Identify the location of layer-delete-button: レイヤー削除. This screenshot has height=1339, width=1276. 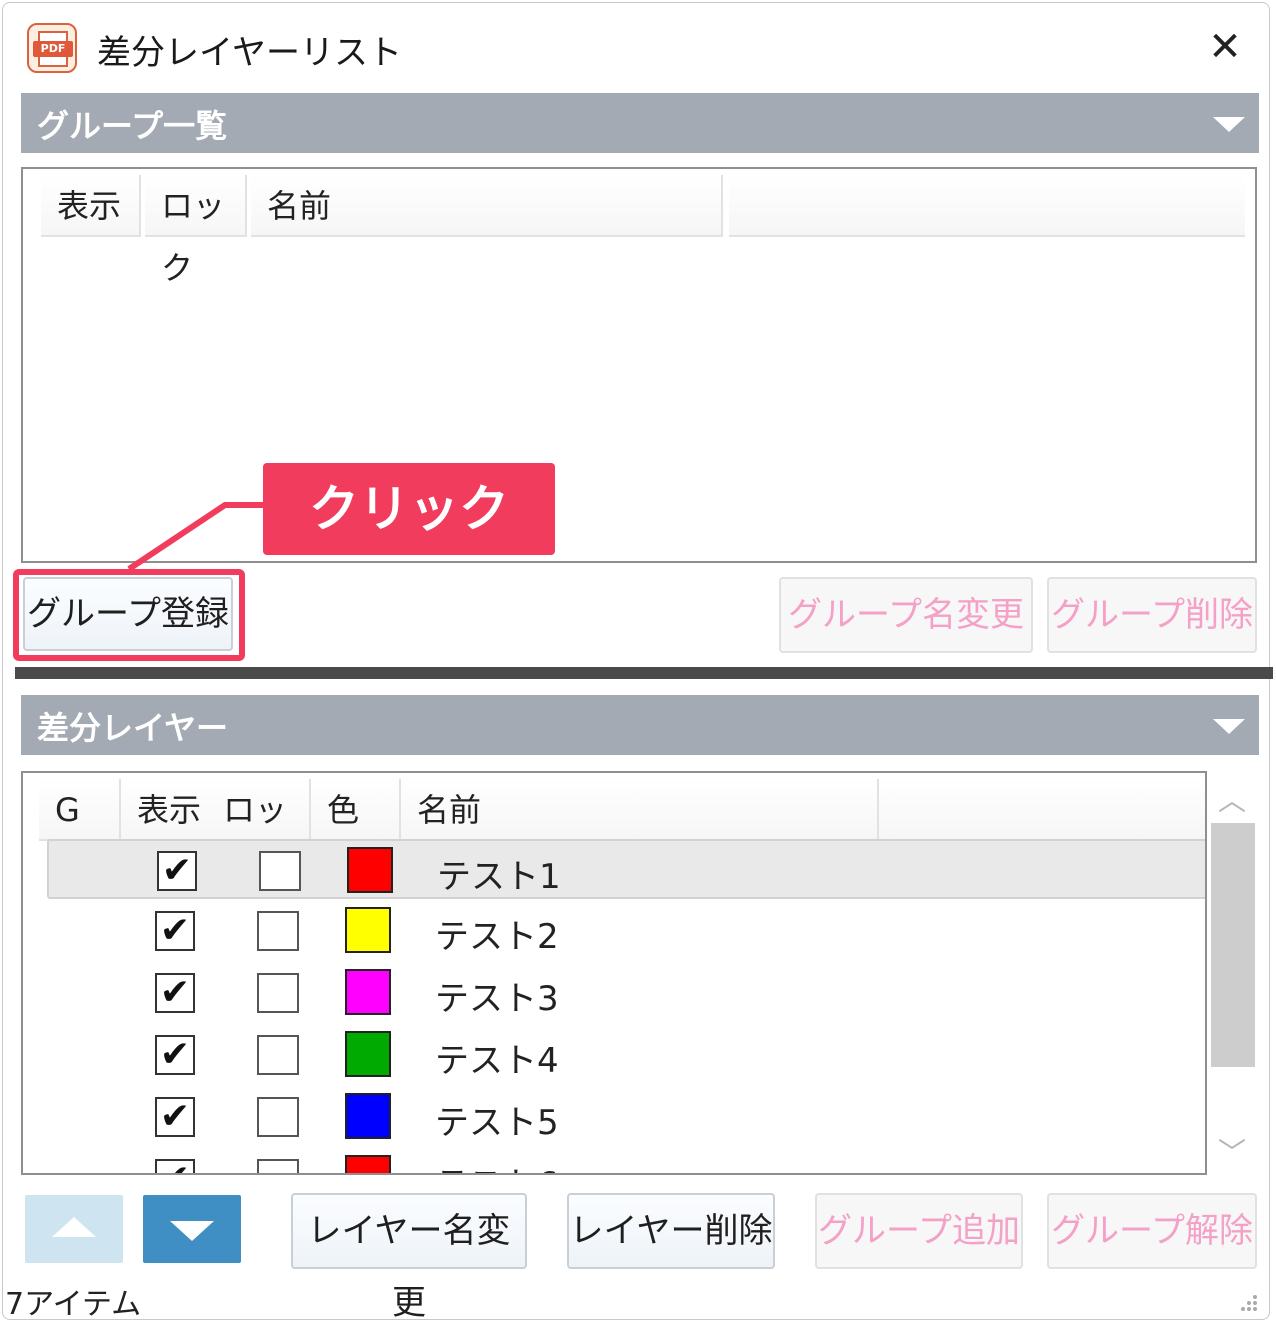
(671, 1231).